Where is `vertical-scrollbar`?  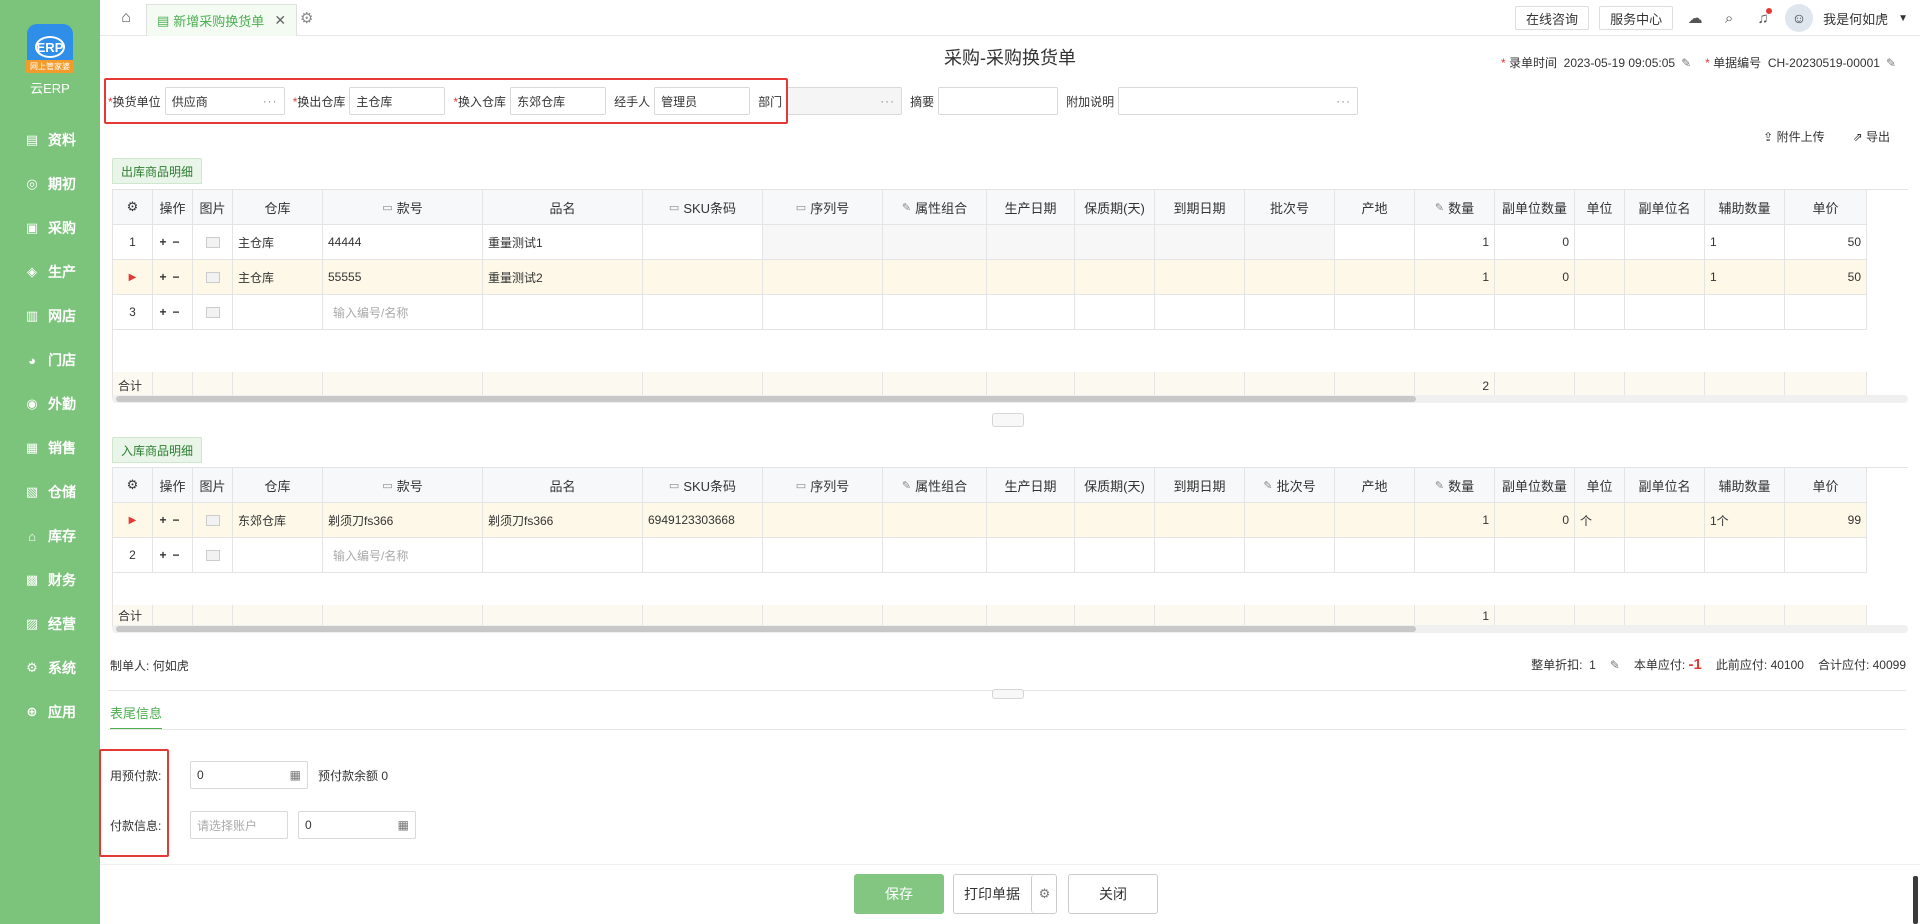 vertical-scrollbar is located at coordinates (1915, 900).